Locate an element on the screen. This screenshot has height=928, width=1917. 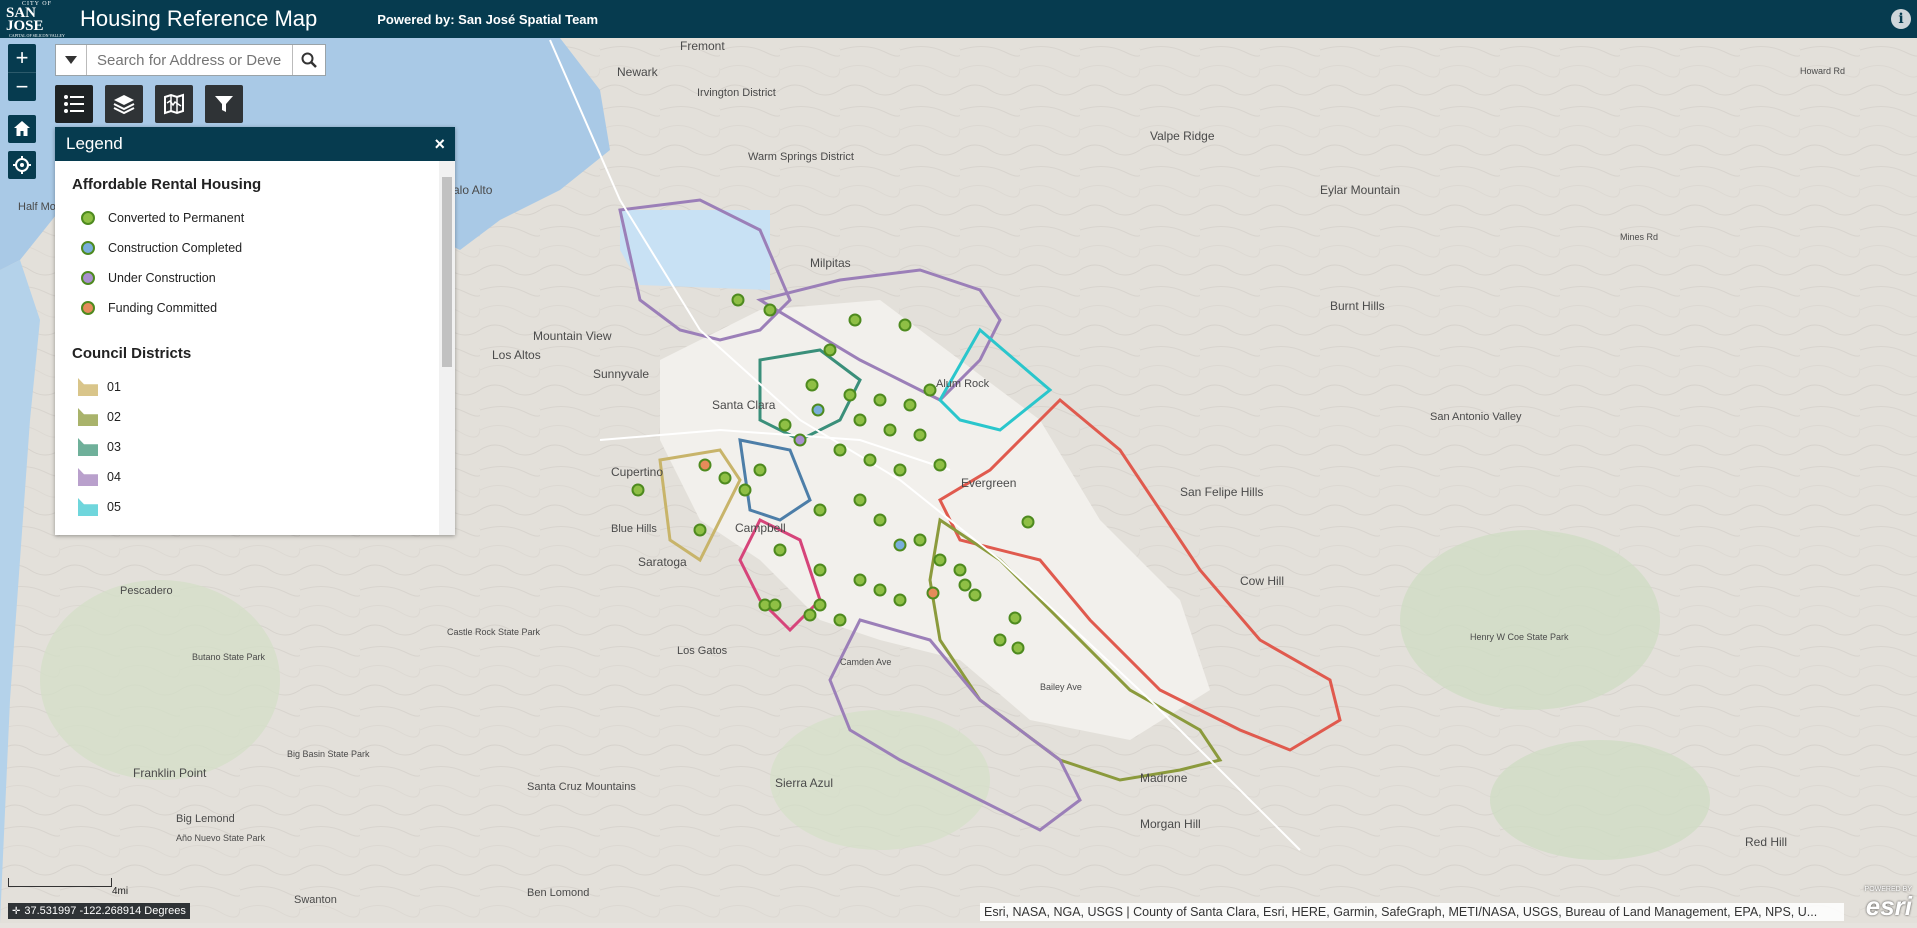
map-label: Sierra Azul is located at coordinates (804, 783).